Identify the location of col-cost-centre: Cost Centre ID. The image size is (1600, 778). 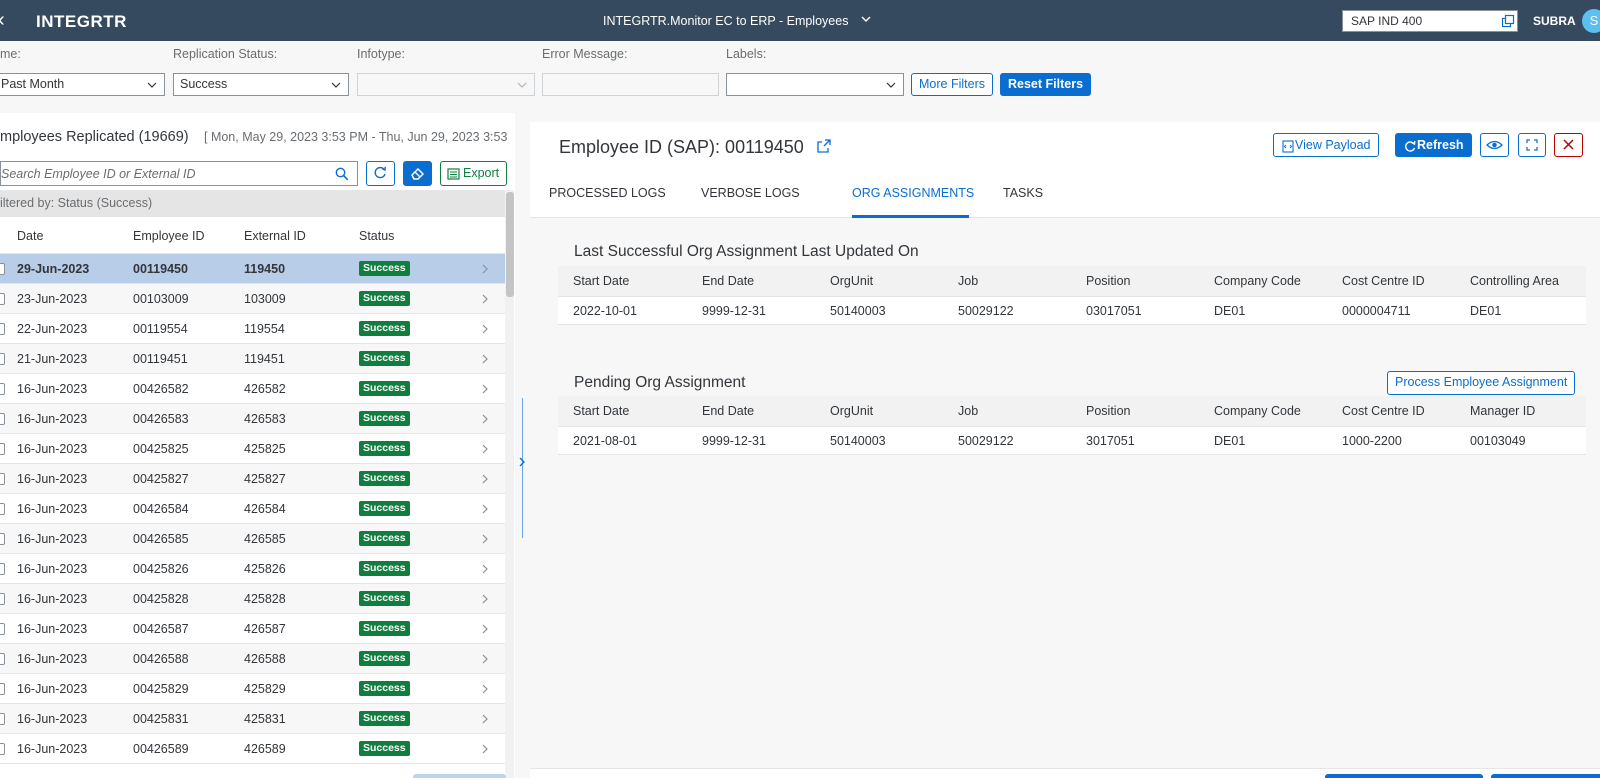
(1383, 411).